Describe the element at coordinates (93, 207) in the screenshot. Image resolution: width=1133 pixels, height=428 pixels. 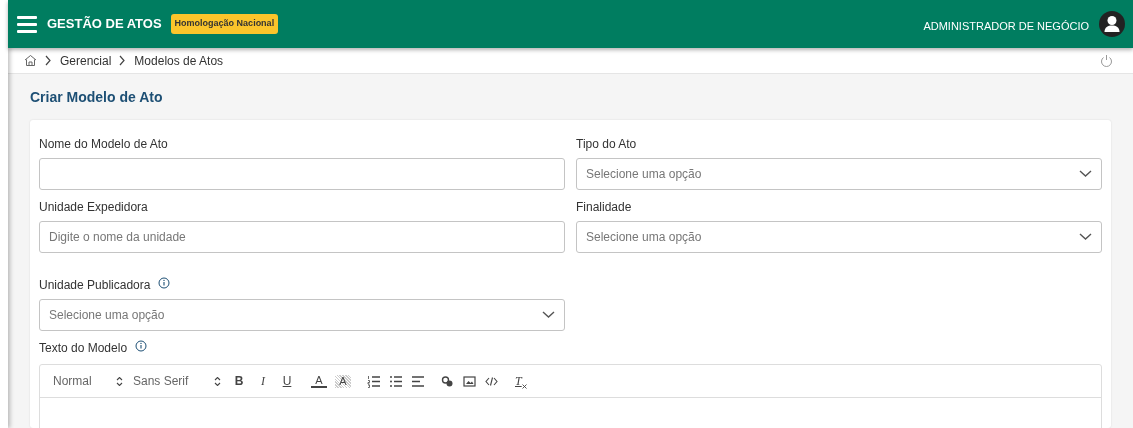
I see `field-label: Unidade Expedidora` at that location.